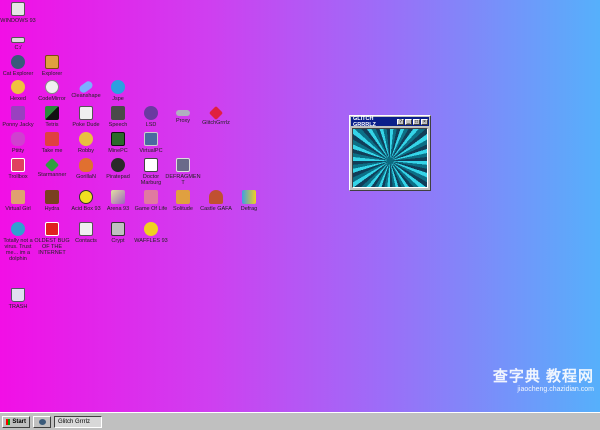 The height and width of the screenshot is (430, 600). Describe the element at coordinates (151, 197) in the screenshot. I see `sprite-icon` at that location.